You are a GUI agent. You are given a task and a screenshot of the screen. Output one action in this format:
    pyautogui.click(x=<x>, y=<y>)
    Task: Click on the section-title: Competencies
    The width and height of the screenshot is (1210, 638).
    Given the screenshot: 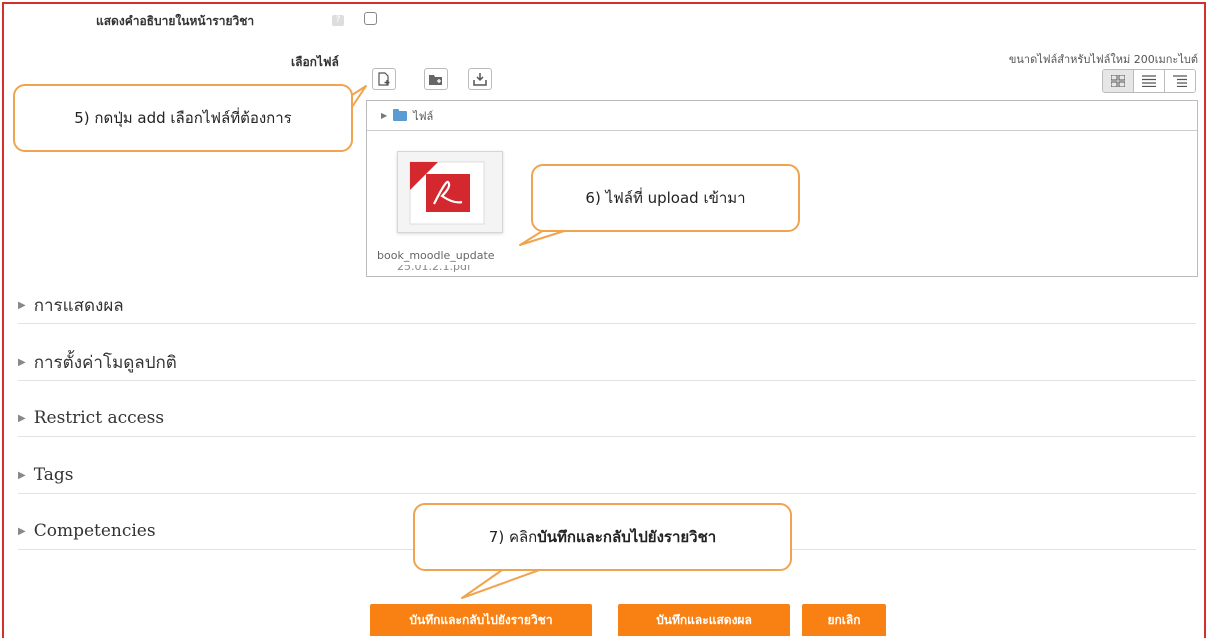 What is the action you would take?
    pyautogui.click(x=95, y=531)
    